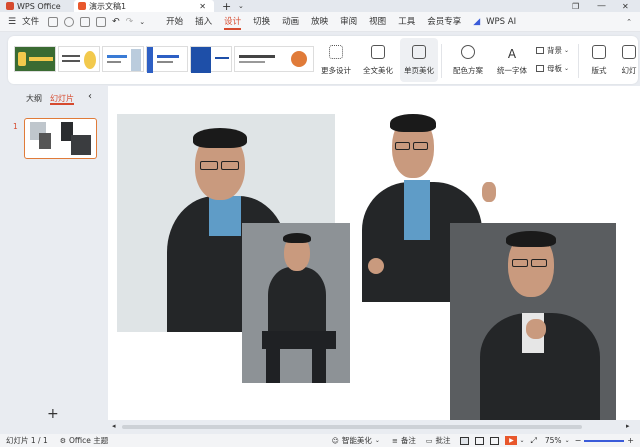 This screenshot has height=447, width=640. What do you see at coordinates (60, 138) in the screenshot?
I see `slide-thumbnail` at bounding box center [60, 138].